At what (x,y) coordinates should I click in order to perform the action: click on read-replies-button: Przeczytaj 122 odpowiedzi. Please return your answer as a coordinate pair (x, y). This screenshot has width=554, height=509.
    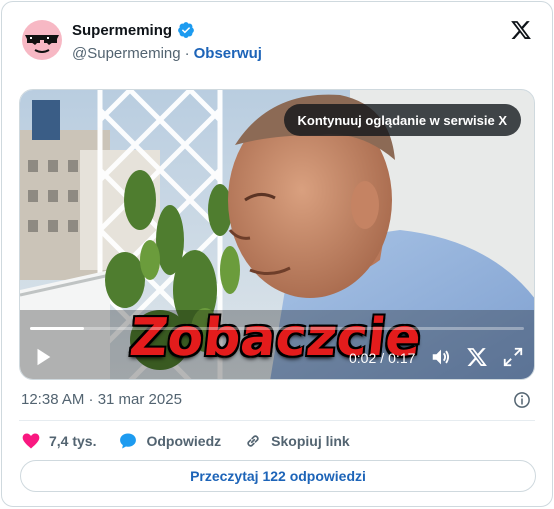
    Looking at the image, I should click on (278, 476).